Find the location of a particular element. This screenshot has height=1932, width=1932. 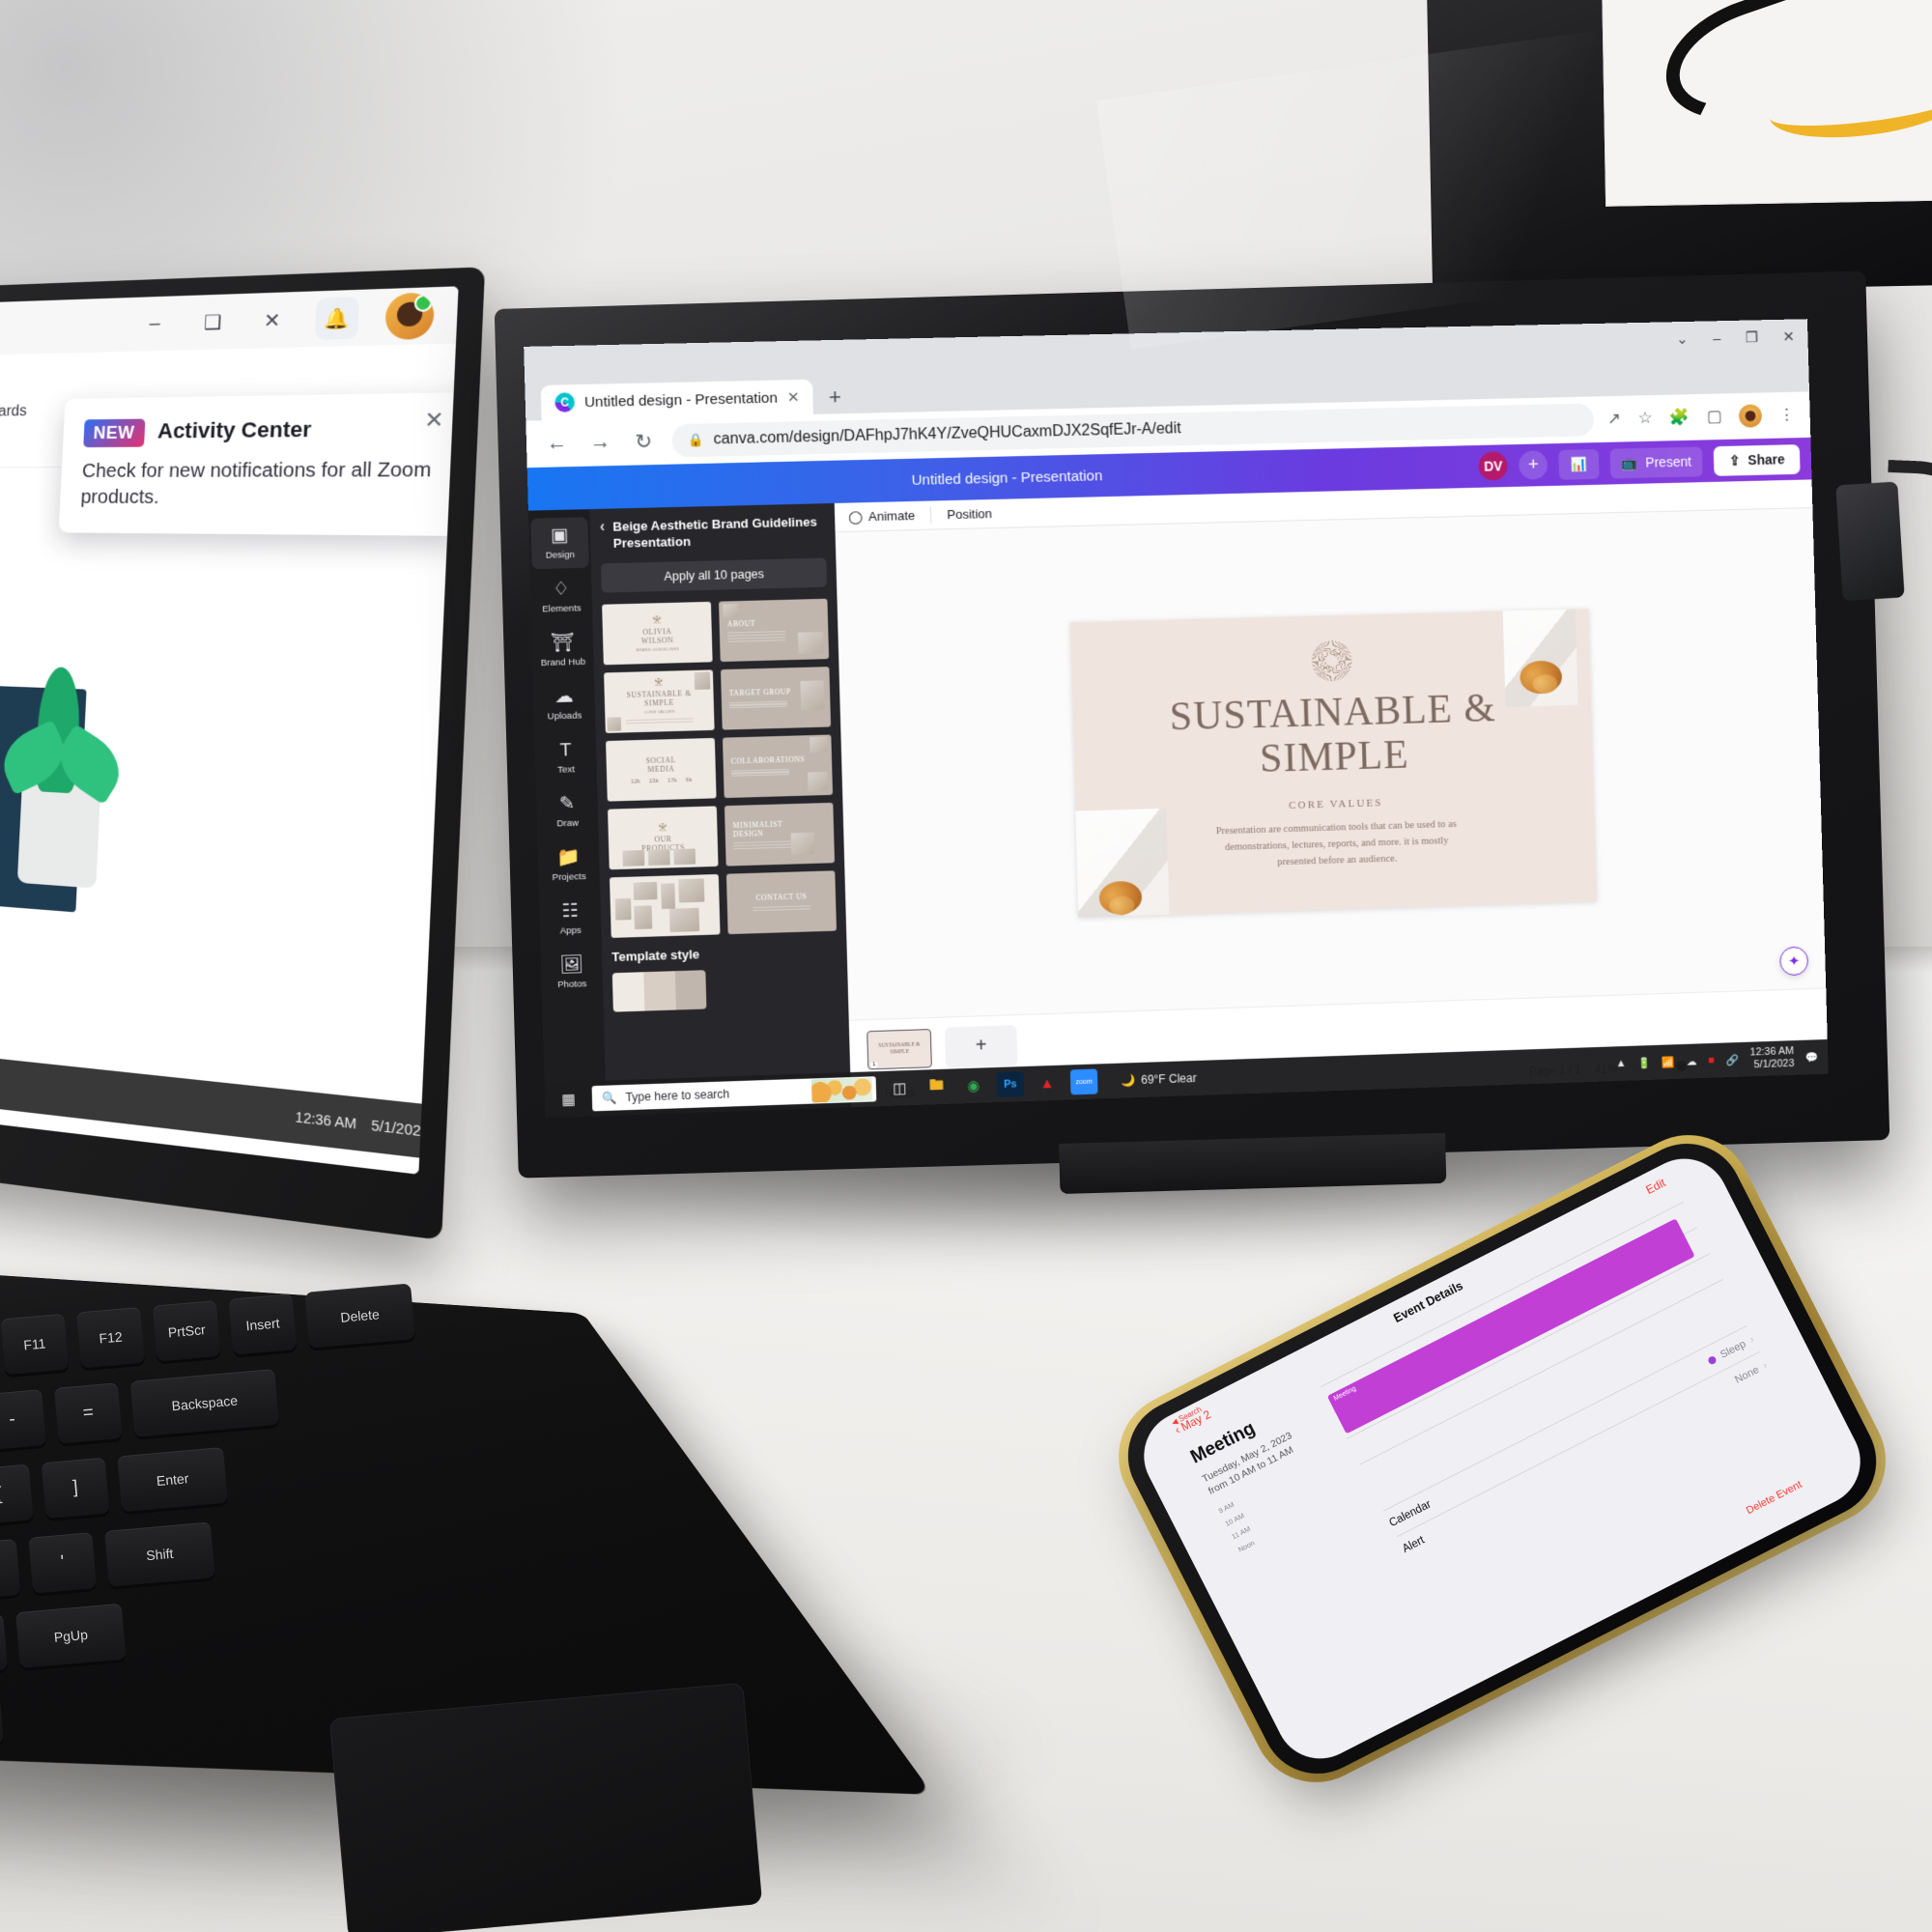

new-tab-button: + is located at coordinates (835, 399).